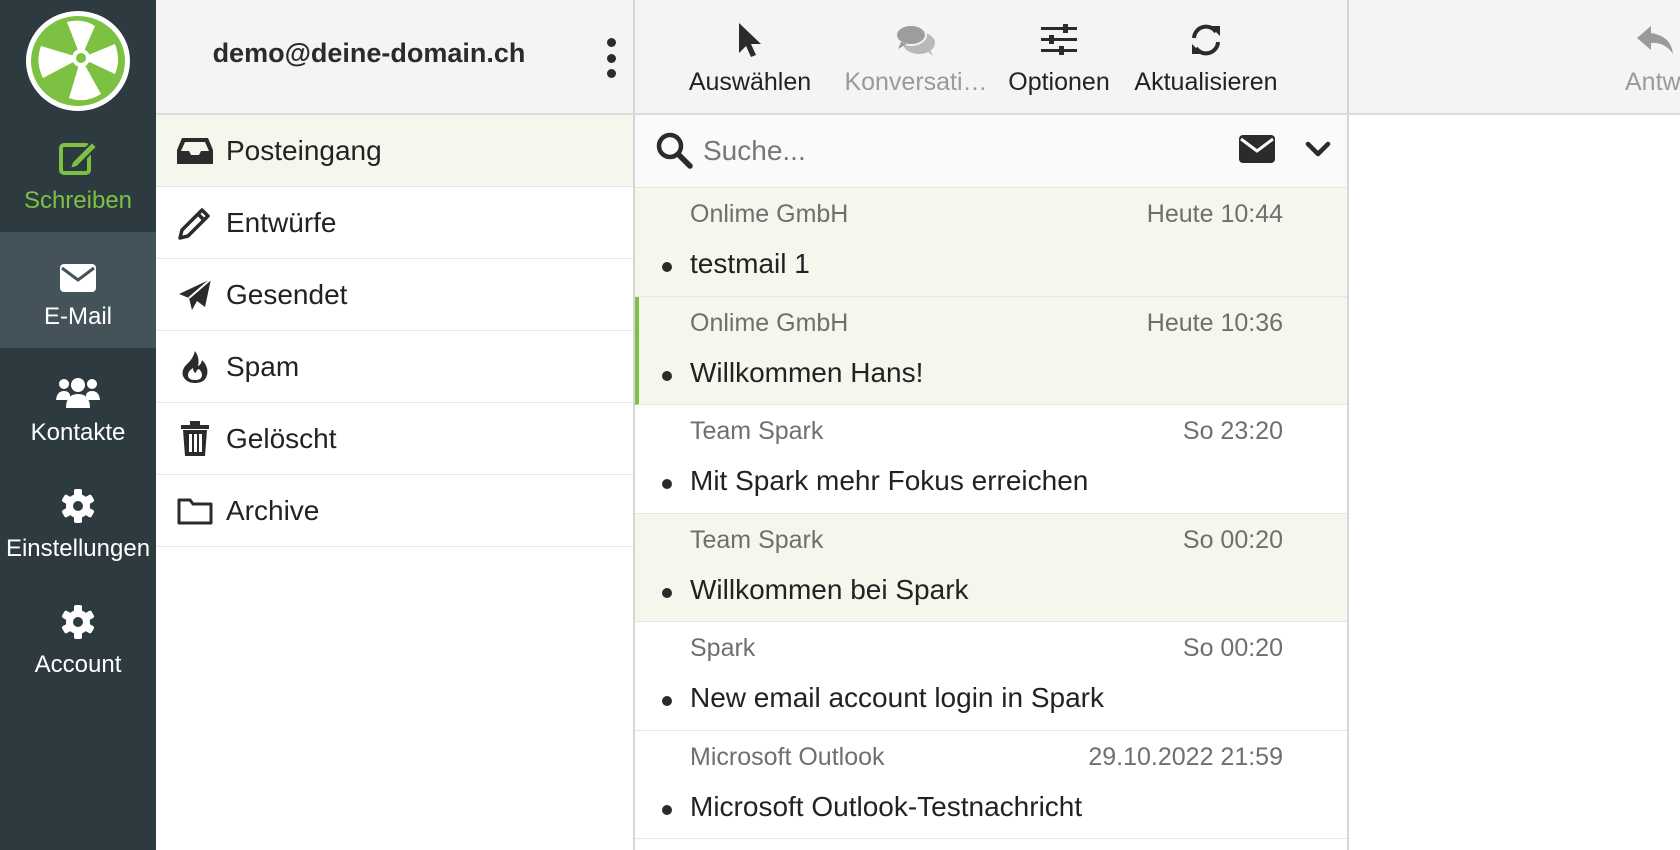  What do you see at coordinates (1185, 756) in the screenshot?
I see `message-date: 29.10.2022 21:59` at bounding box center [1185, 756].